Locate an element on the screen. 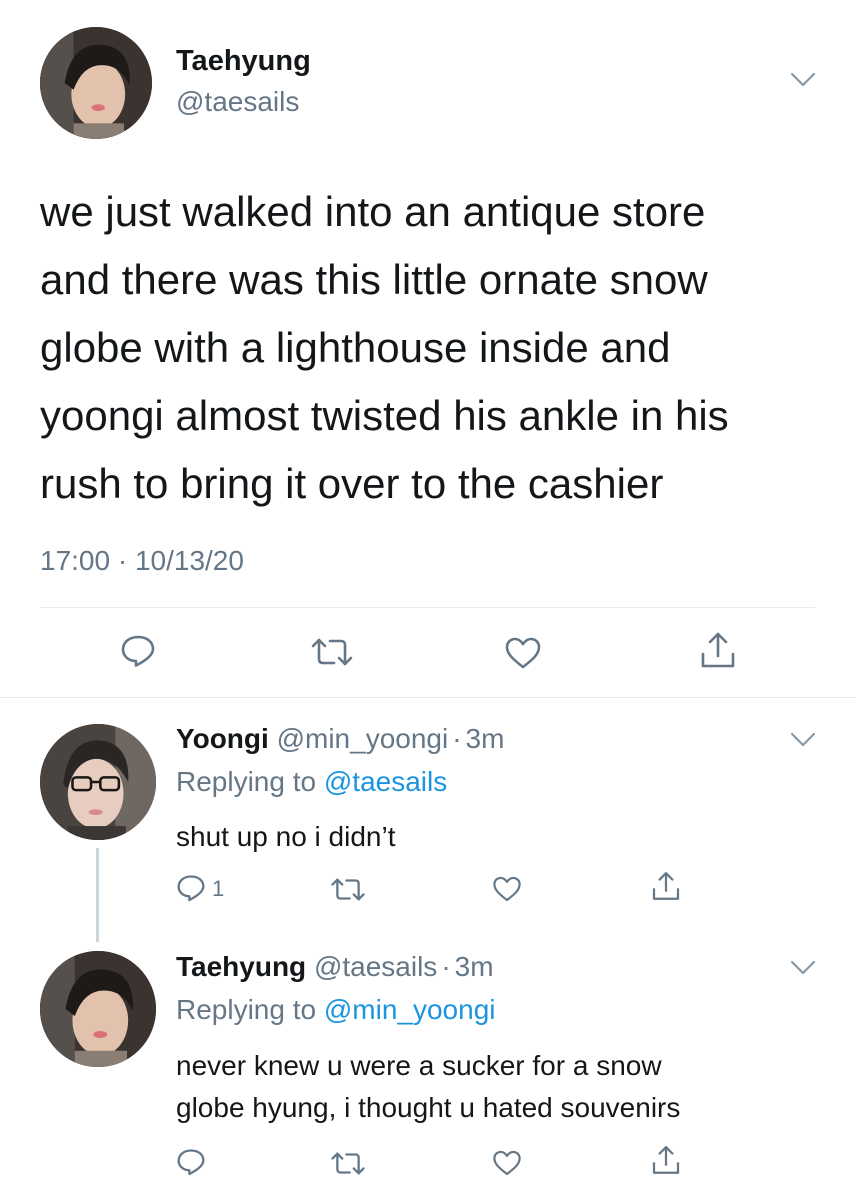  reply-text: shut up no i didn’t is located at coordinates (286, 837).